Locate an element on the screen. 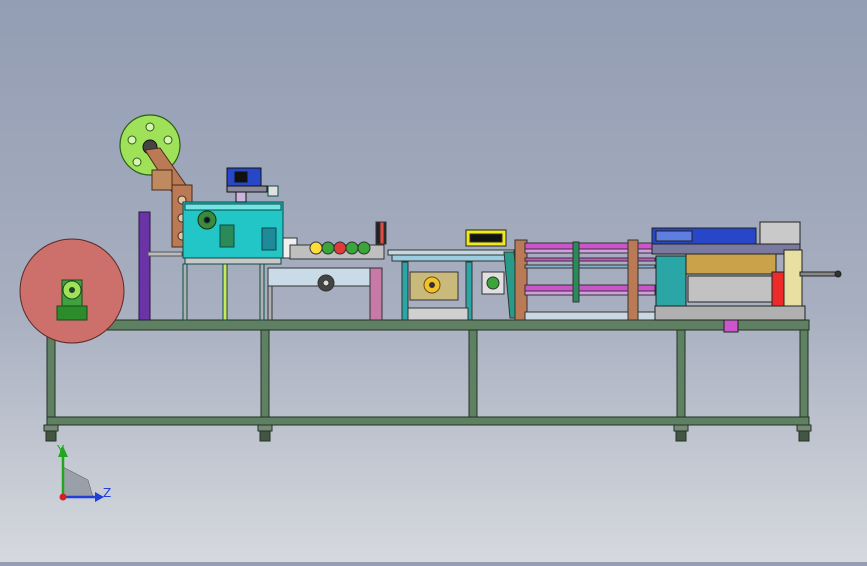  conveyor is located at coordinates (579, 280).